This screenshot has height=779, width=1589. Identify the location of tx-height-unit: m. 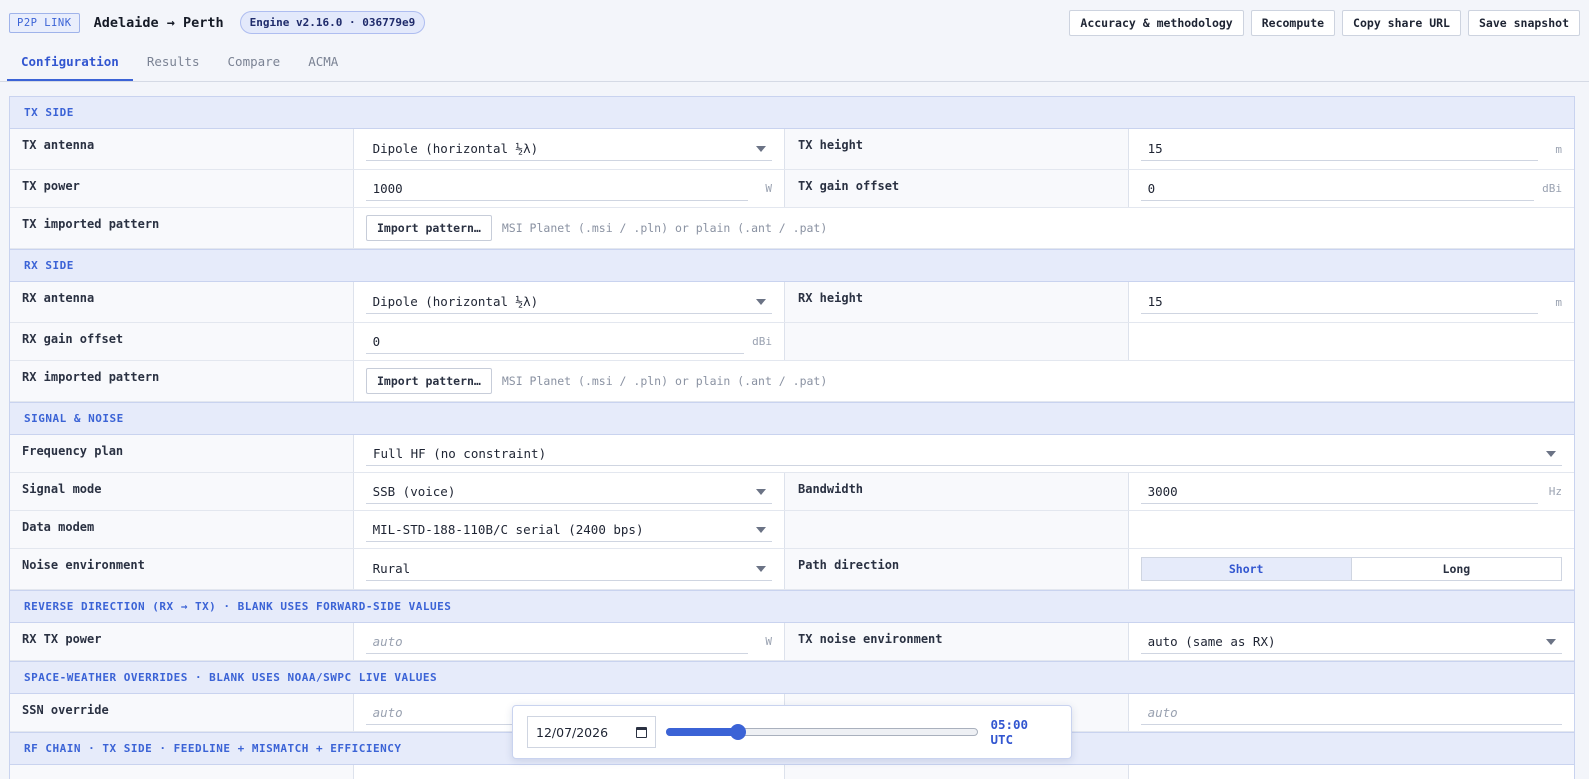
(1558, 149).